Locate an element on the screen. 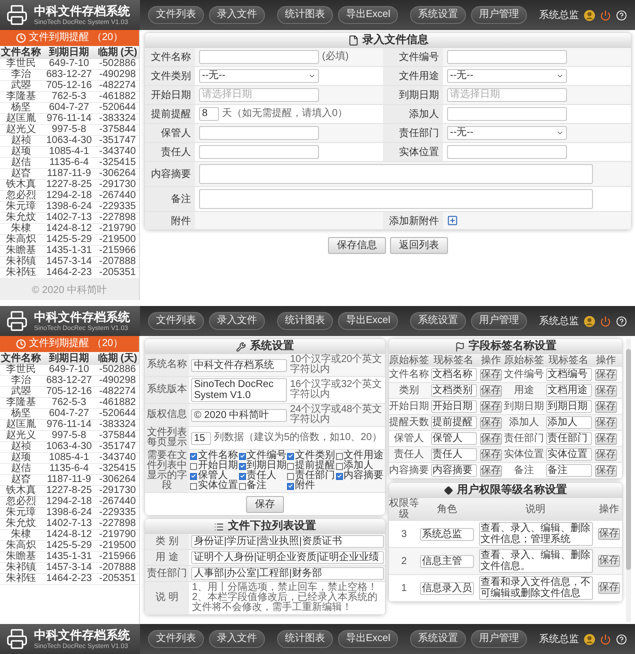 The width and height of the screenshot is (635, 654). input-field: 中科文件存档系统 is located at coordinates (239, 365).